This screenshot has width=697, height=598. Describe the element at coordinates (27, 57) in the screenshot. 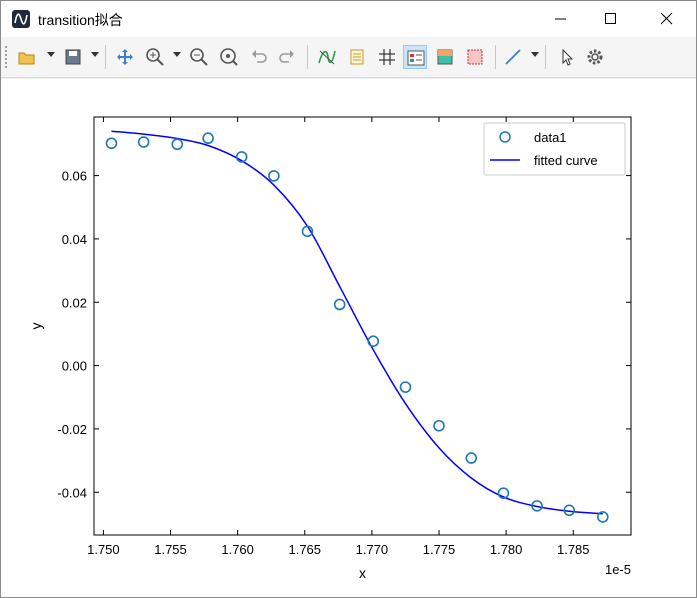

I see `open-folder-icon` at that location.